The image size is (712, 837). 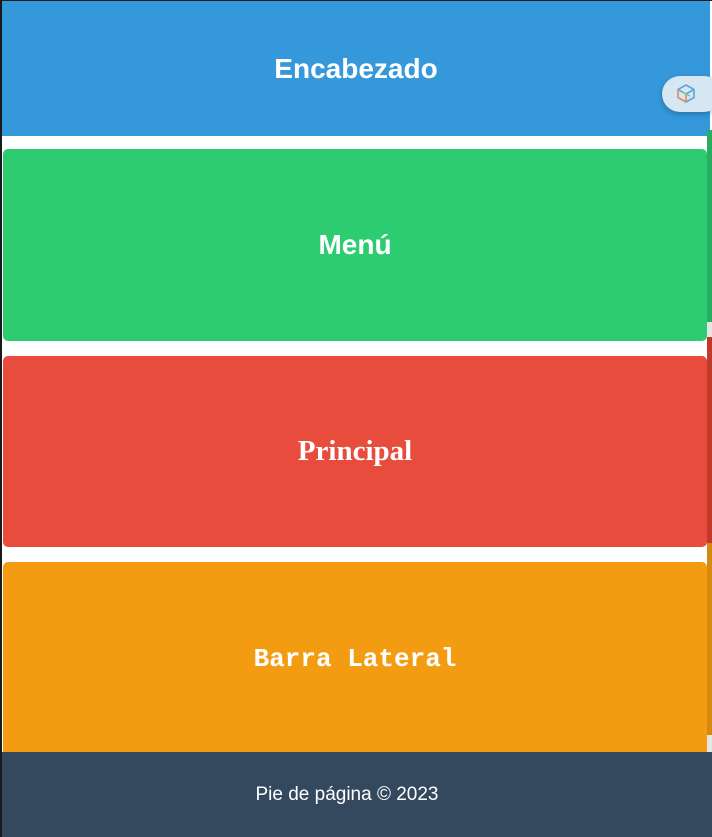 I want to click on main-label: Principal, so click(x=355, y=451).